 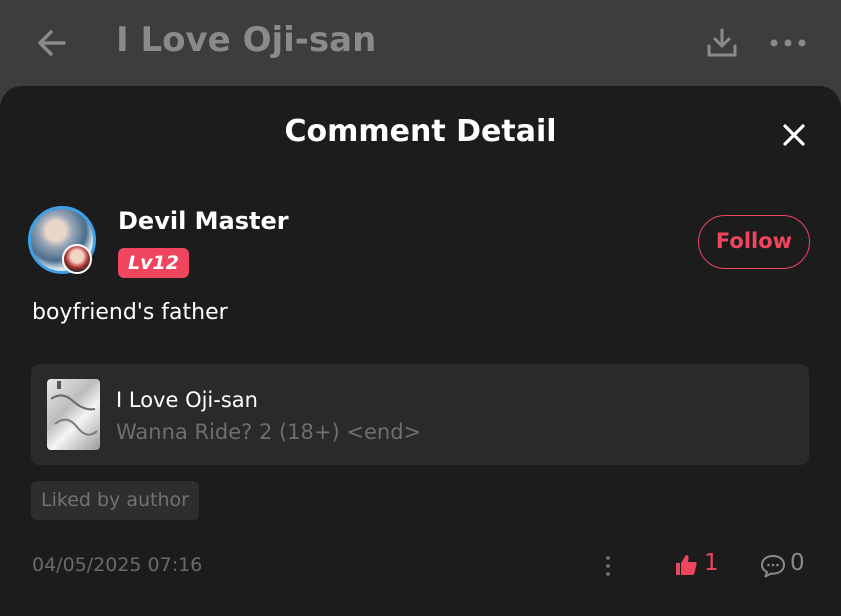 I want to click on avatar-frame-badge, so click(x=77, y=259).